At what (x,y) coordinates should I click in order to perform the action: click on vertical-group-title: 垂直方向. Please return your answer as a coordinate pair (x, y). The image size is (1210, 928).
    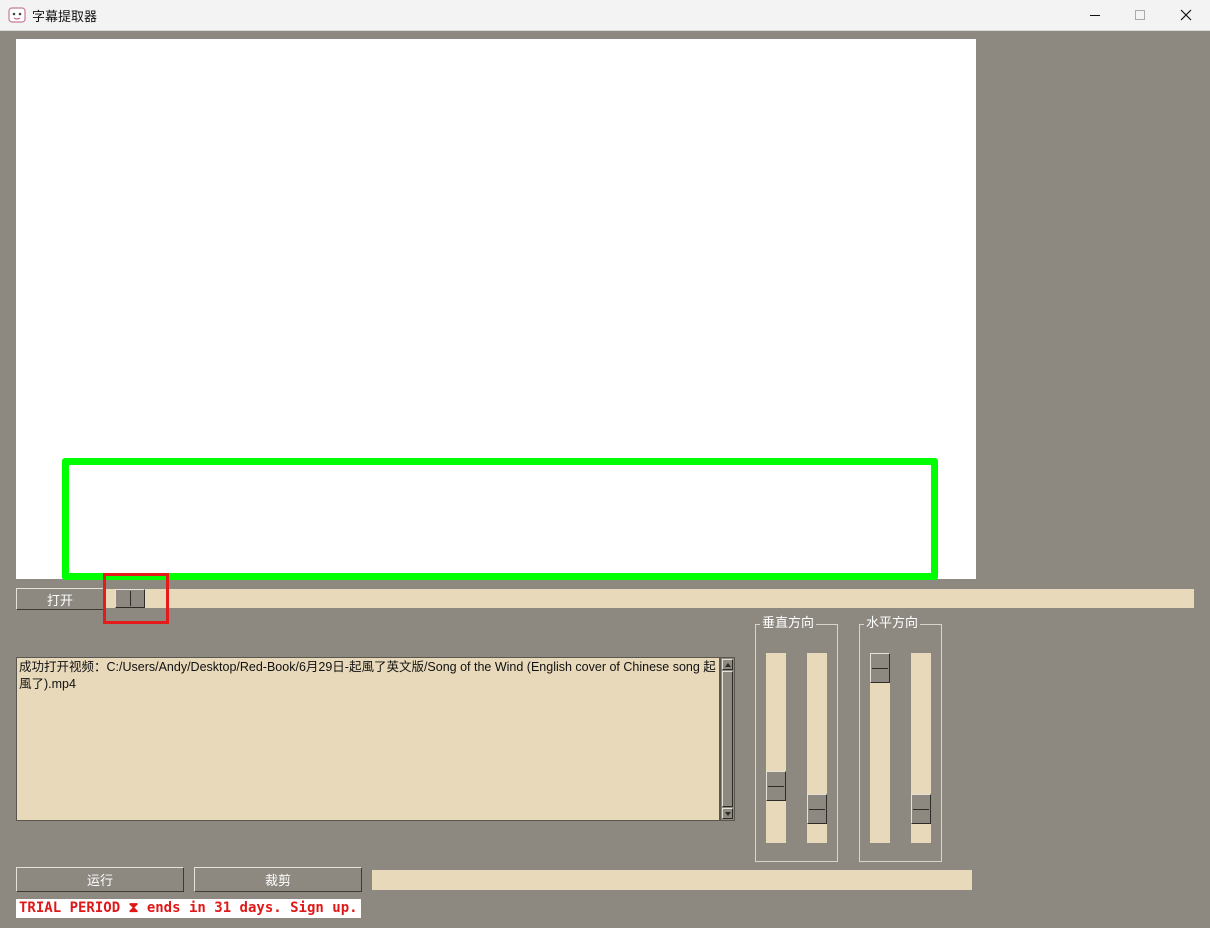
    Looking at the image, I should click on (788, 624).